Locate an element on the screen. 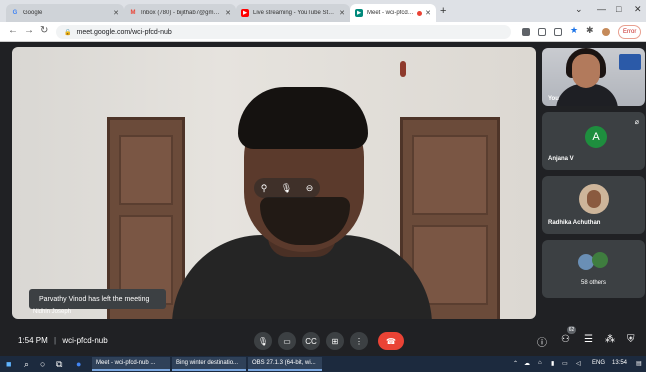  mic-off-icon: ⌀ is located at coordinates (636, 122).